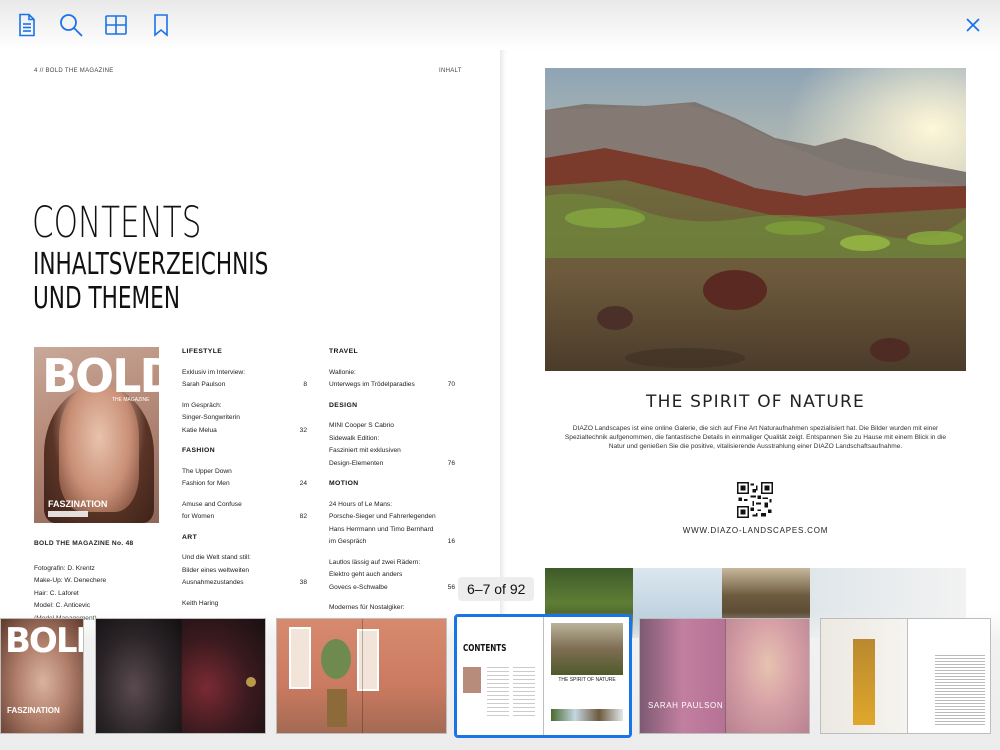 This screenshot has width=1000, height=750. What do you see at coordinates (42, 676) in the screenshot?
I see `thumb-cover: BOLD FASZINATION` at bounding box center [42, 676].